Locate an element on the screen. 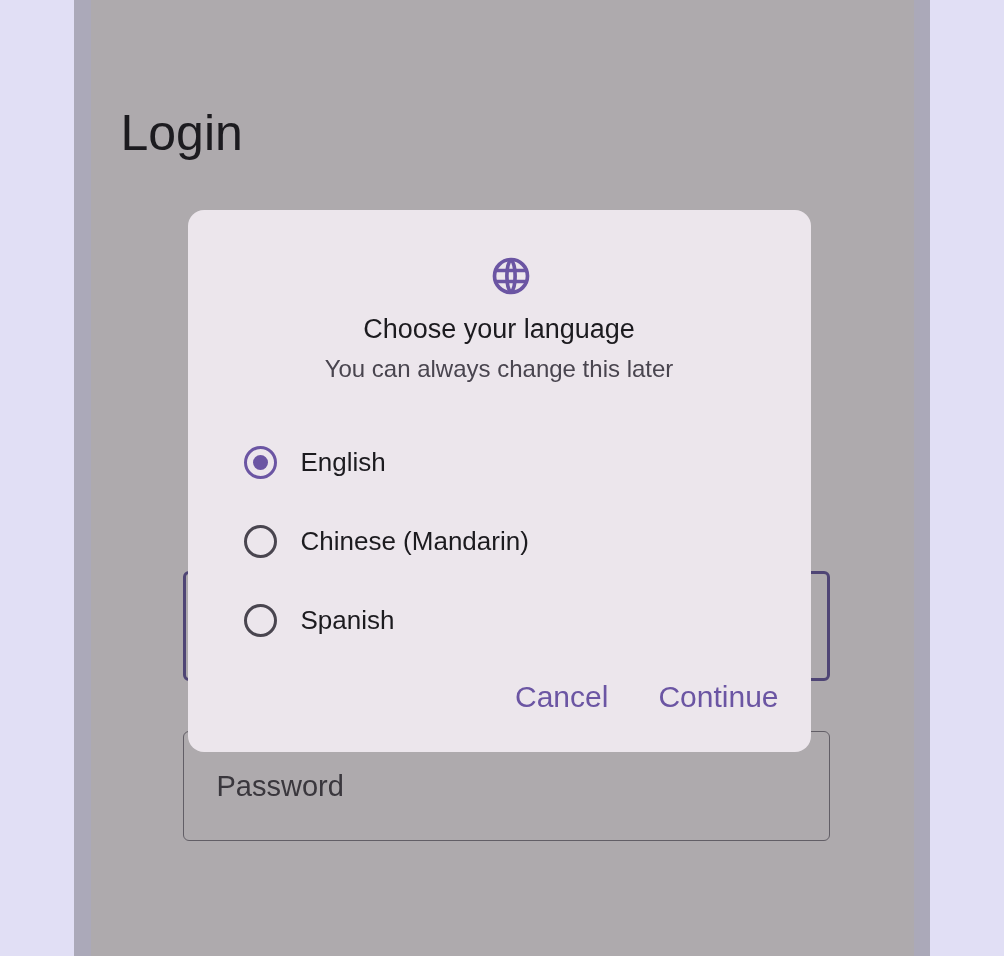  continue-button: Continue is located at coordinates (718, 697).